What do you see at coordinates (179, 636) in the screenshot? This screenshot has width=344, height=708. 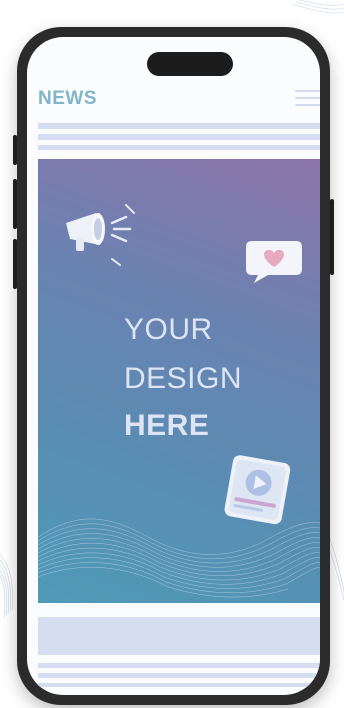 I see `content-placeholder-block` at bounding box center [179, 636].